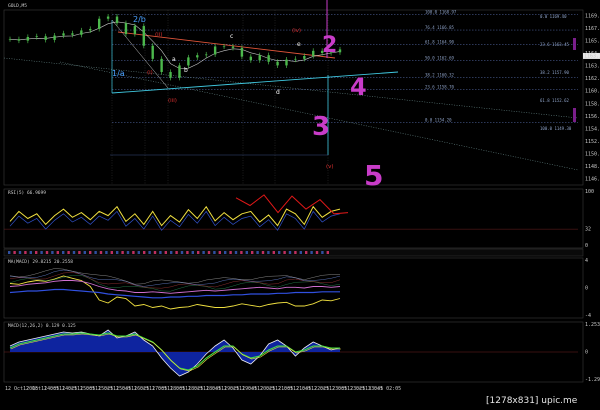  Describe the element at coordinates (554, 44) in the screenshot. I see `fib-right-label: 23.6 1163.45` at that location.